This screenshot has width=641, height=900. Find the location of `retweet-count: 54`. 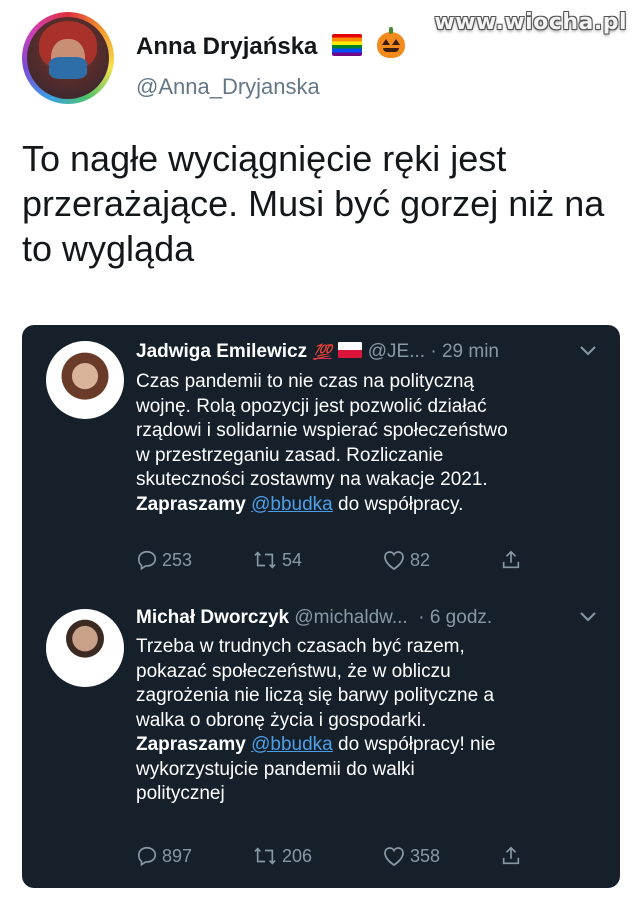

retweet-count: 54 is located at coordinates (292, 559).